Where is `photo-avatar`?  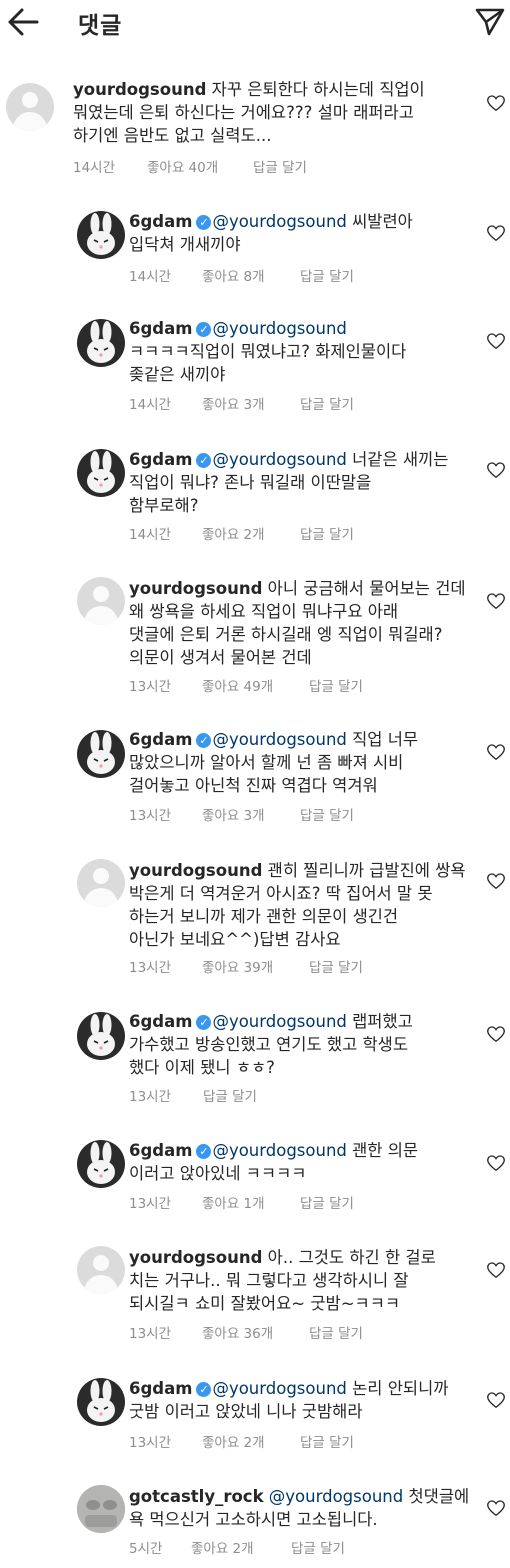
photo-avatar is located at coordinates (101, 1509).